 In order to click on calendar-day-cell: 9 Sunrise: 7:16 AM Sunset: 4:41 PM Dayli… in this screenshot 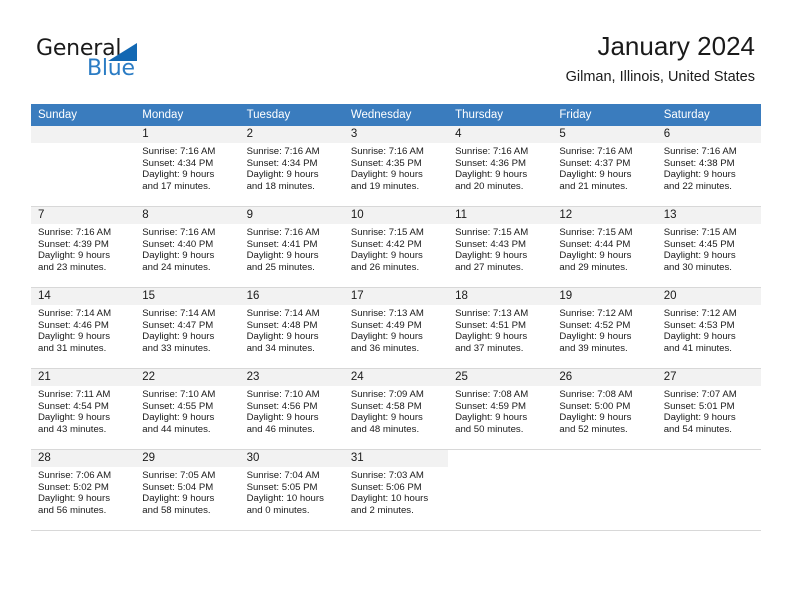, I will do `click(291, 247)`.